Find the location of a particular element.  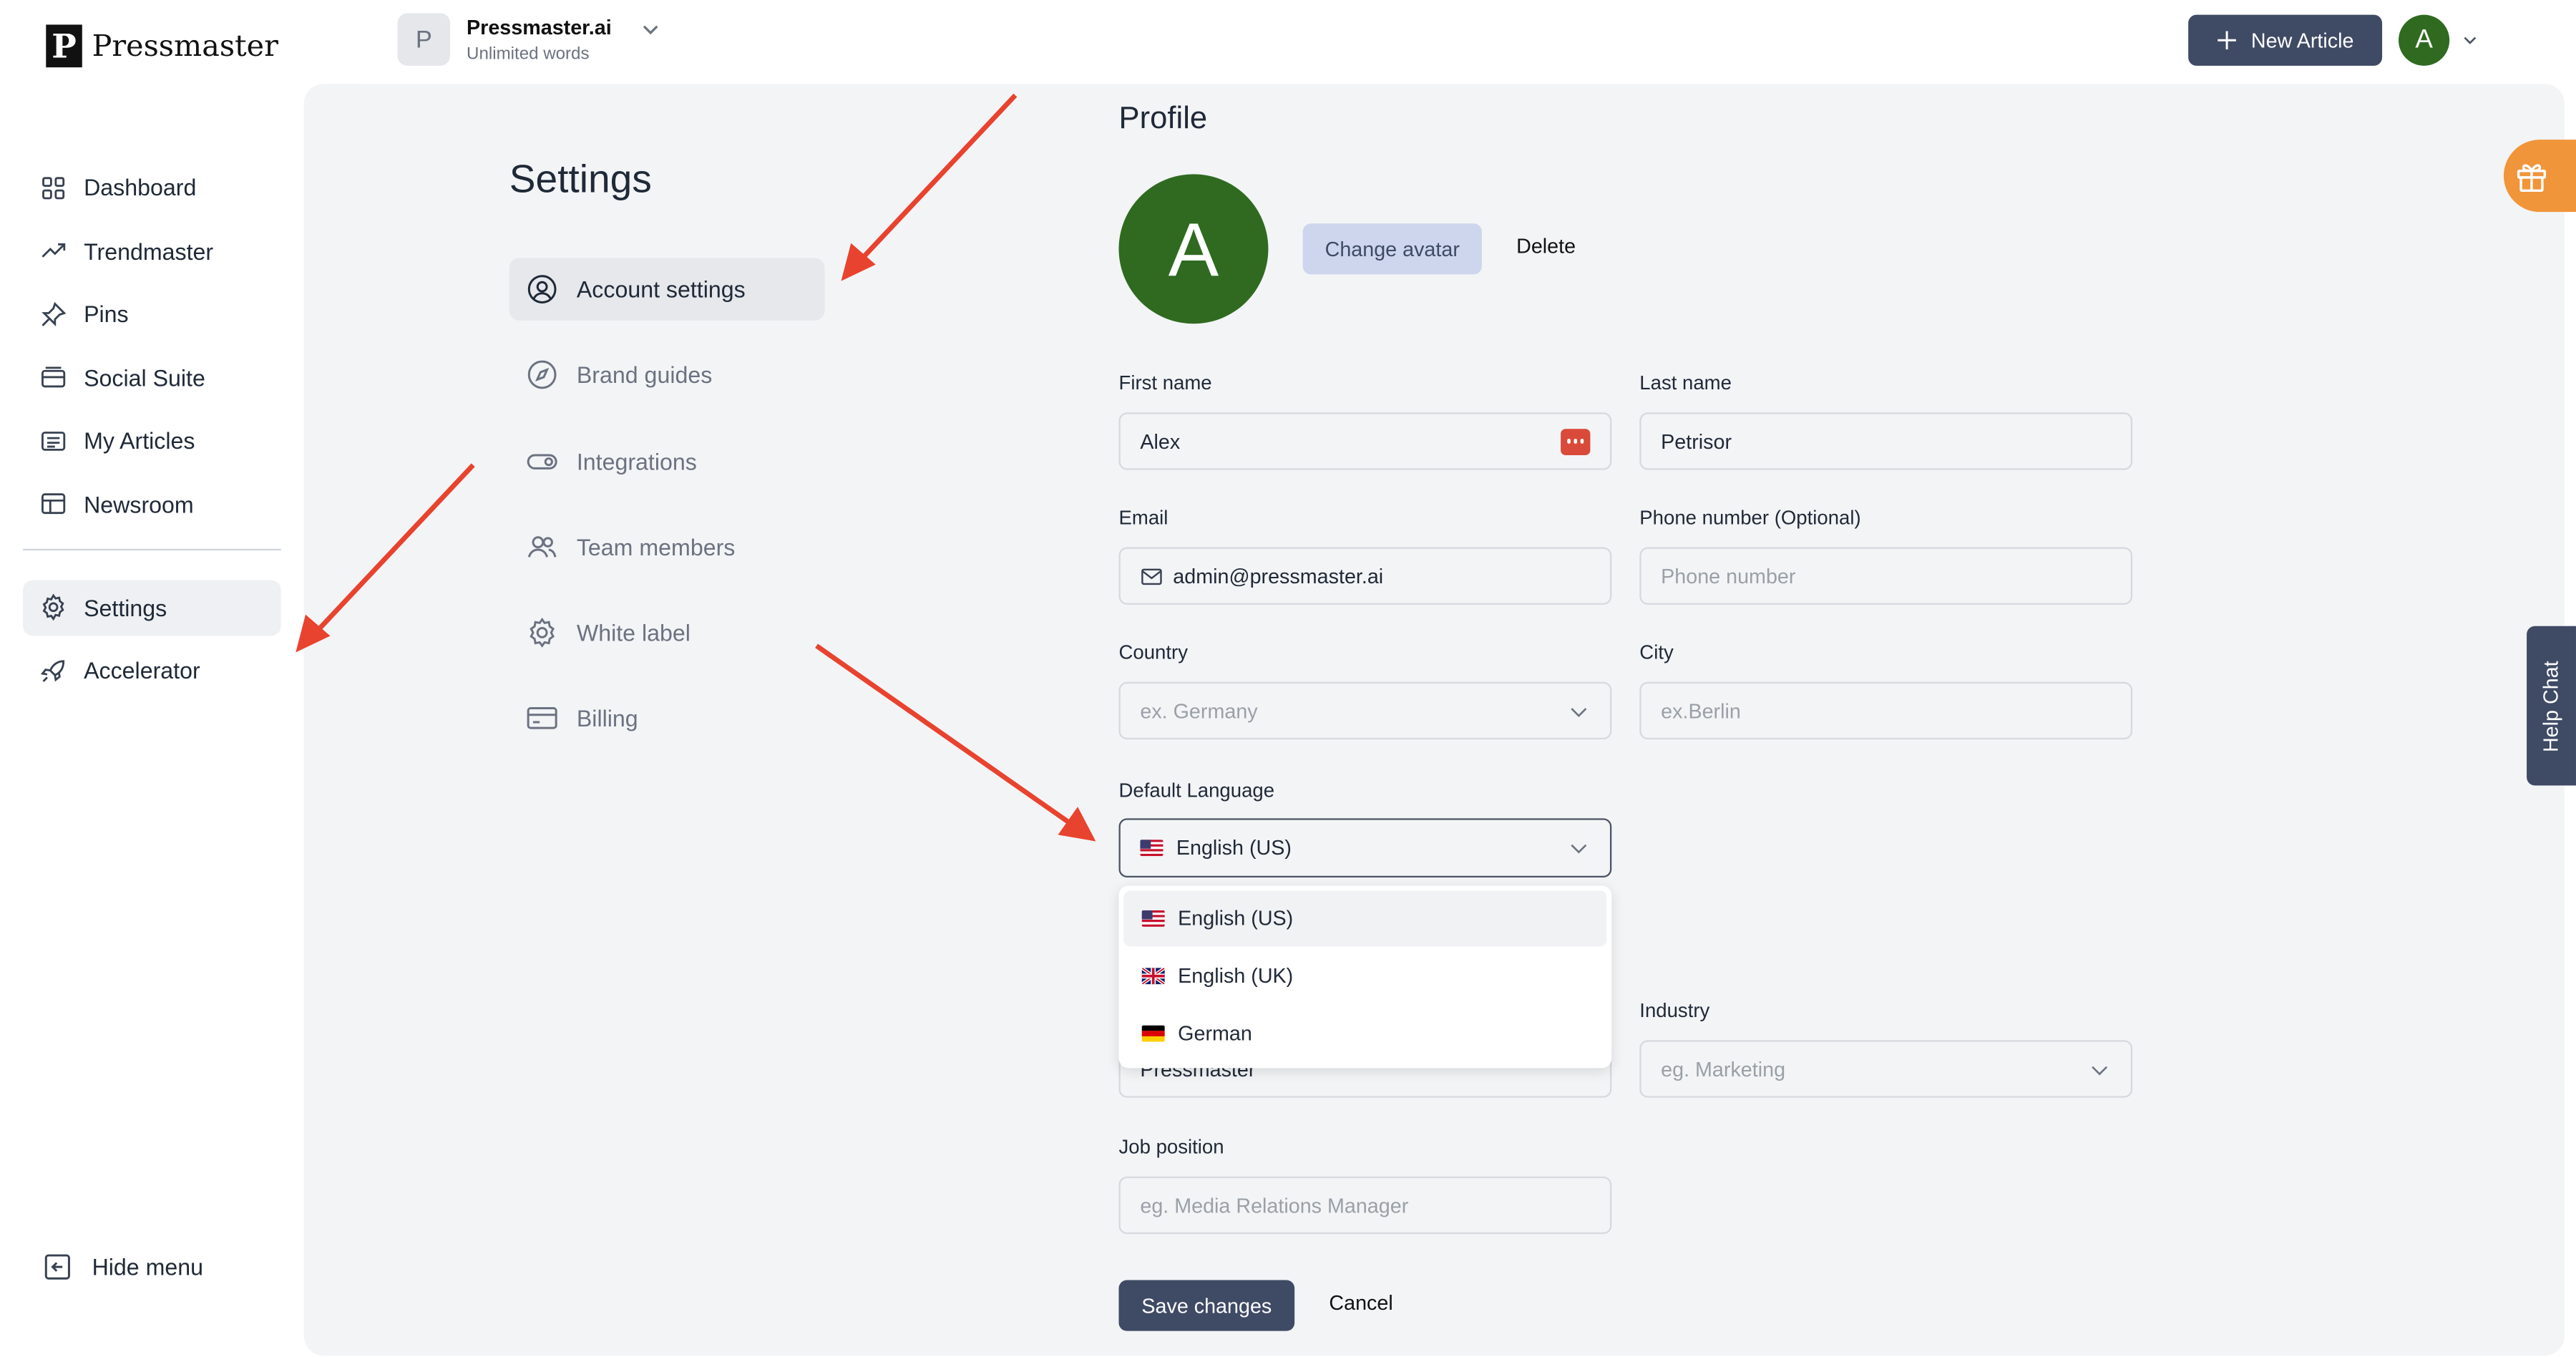

language-option-label: German is located at coordinates (1215, 1034).